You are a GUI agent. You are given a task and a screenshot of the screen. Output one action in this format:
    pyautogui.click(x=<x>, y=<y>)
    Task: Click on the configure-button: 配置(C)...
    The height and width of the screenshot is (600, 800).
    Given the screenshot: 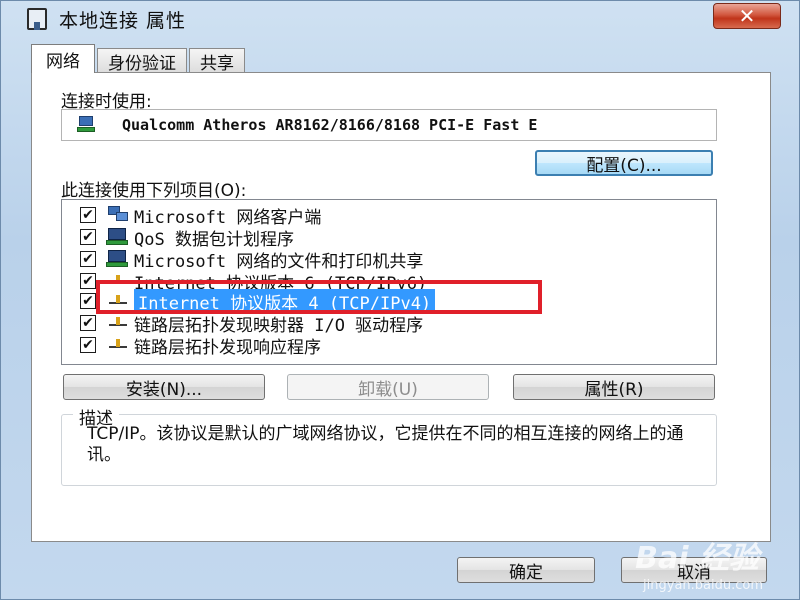 What is the action you would take?
    pyautogui.click(x=624, y=163)
    